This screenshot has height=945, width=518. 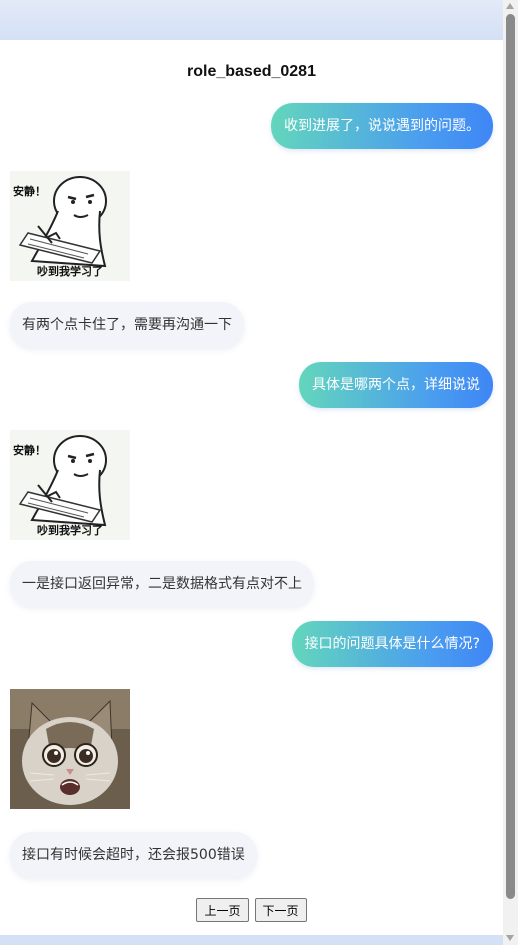 I want to click on shocked-cat-icon, so click(x=70, y=749).